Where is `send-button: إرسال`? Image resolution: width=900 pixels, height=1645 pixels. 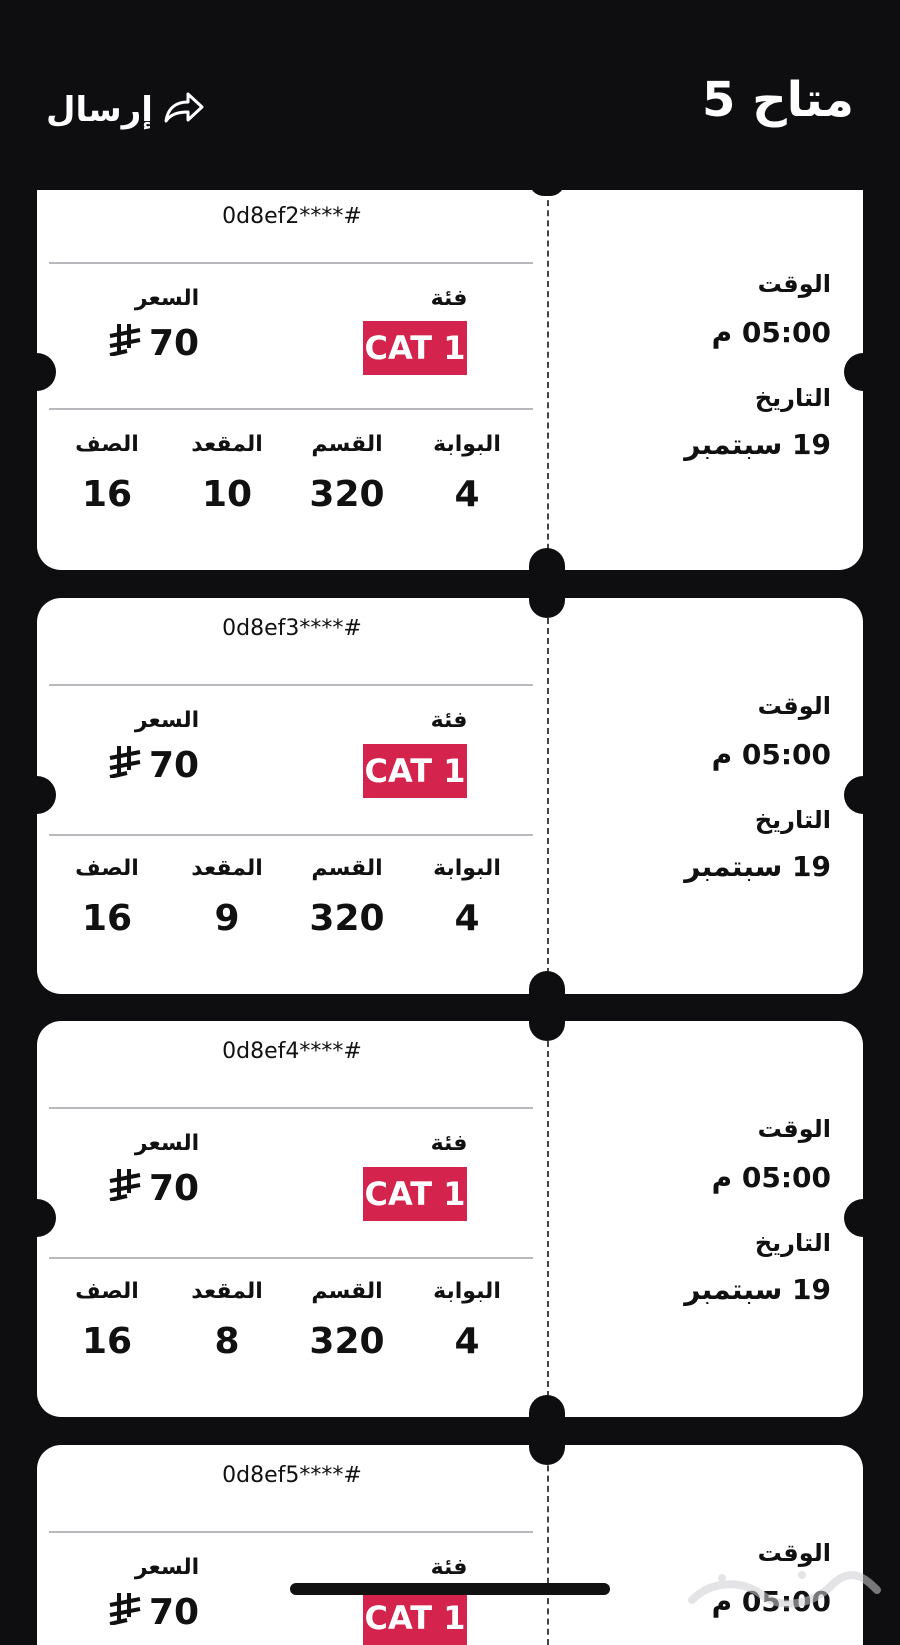
send-button: إرسال is located at coordinates (125, 110).